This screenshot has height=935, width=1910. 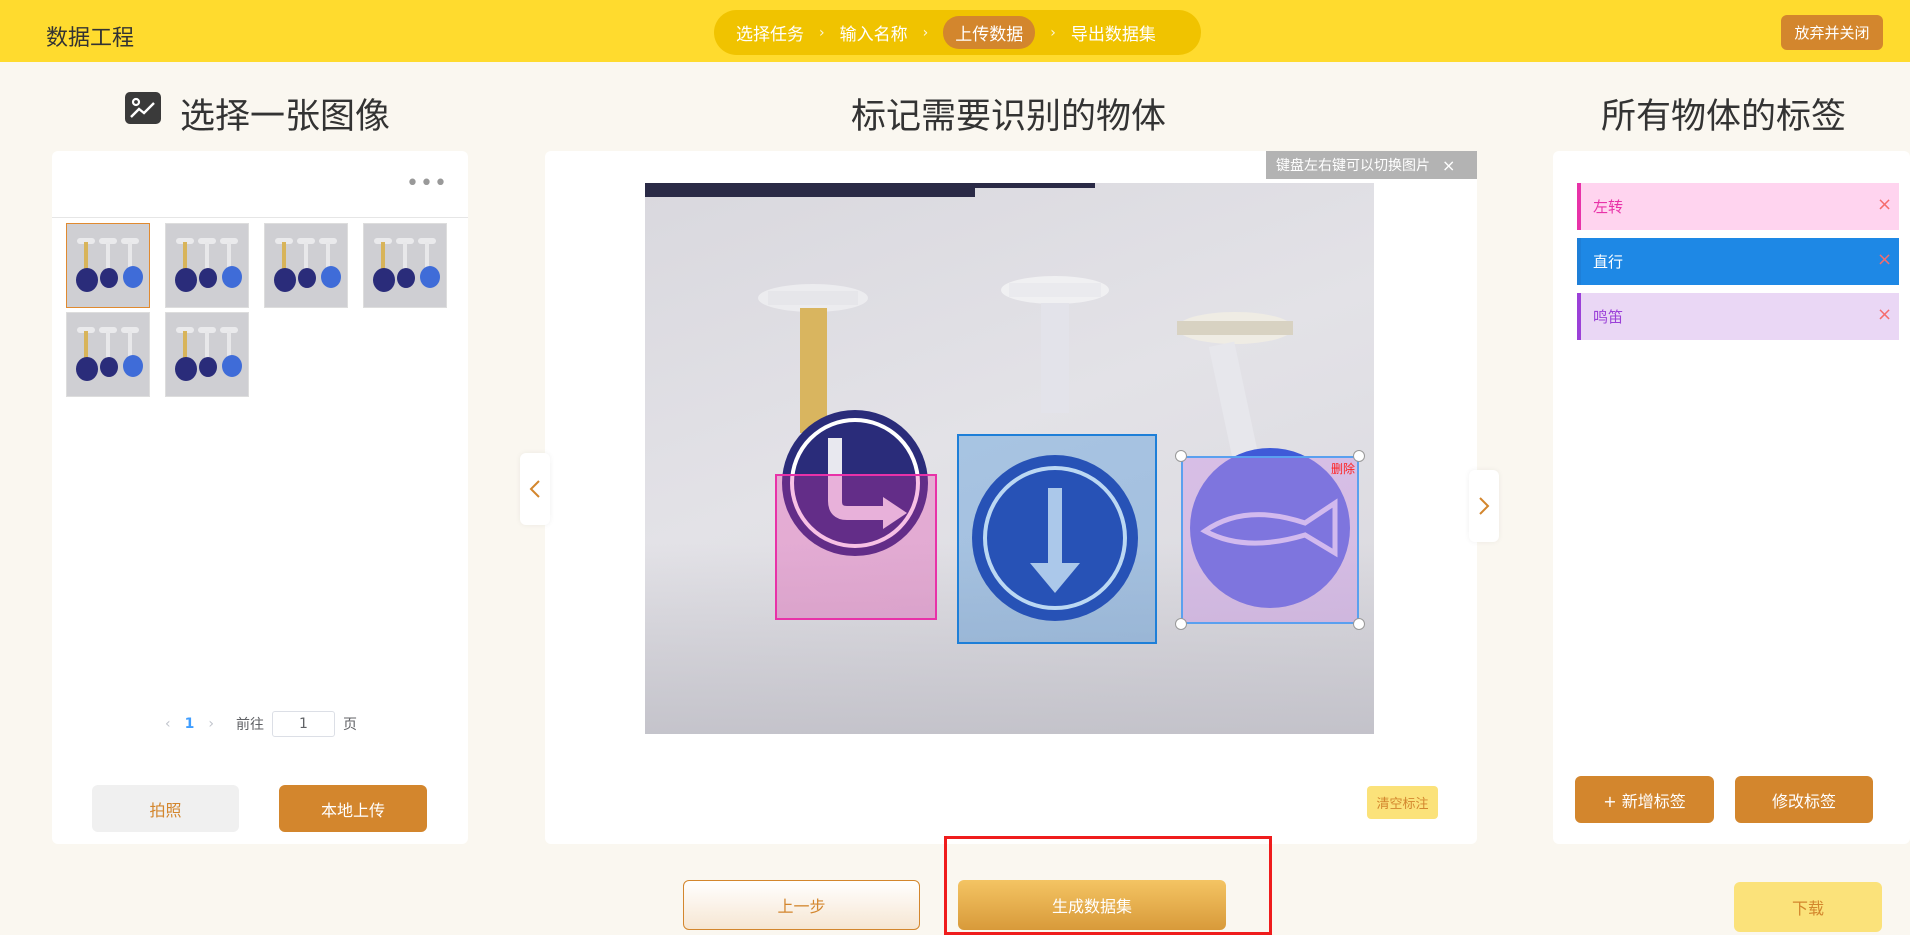 What do you see at coordinates (349, 725) in the screenshot?
I see `page-unit-label: 页` at bounding box center [349, 725].